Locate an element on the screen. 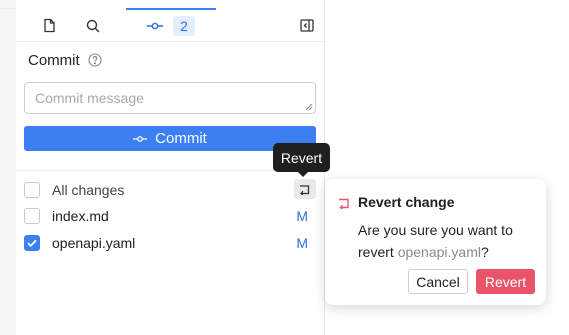  collapse-panel-icon is located at coordinates (307, 25).